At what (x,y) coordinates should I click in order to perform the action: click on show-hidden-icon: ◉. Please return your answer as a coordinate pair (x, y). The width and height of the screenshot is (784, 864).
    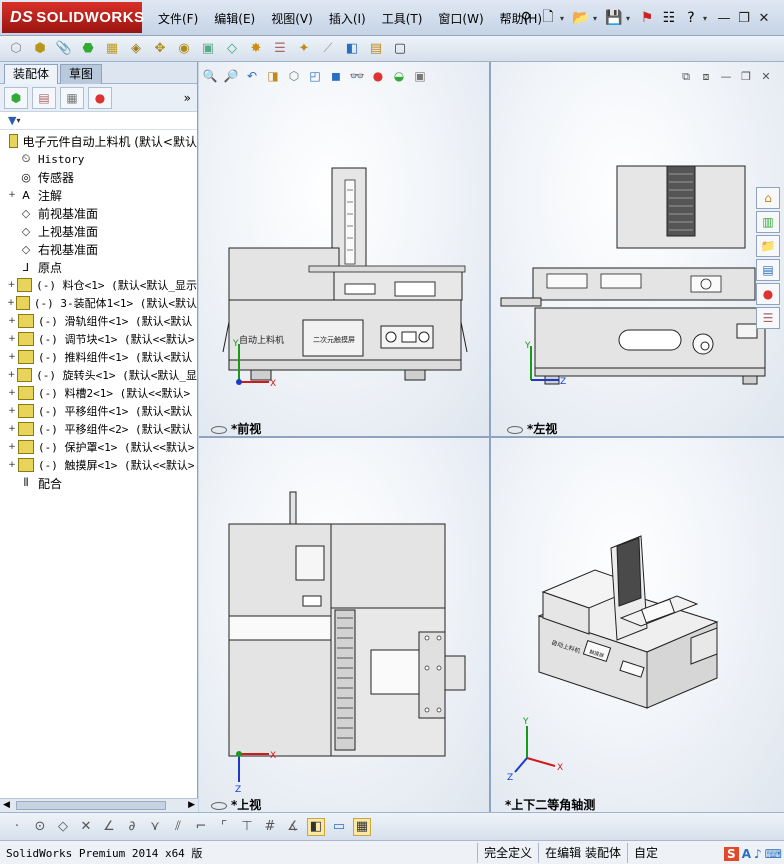
    Looking at the image, I should click on (184, 49).